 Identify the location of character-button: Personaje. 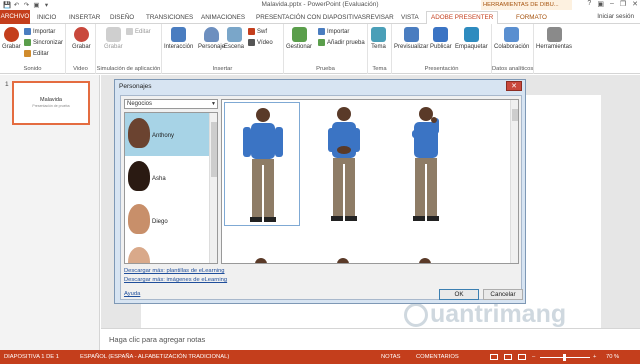
(211, 38).